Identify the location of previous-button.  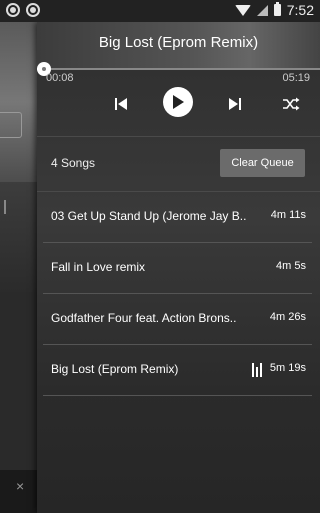
(121, 104).